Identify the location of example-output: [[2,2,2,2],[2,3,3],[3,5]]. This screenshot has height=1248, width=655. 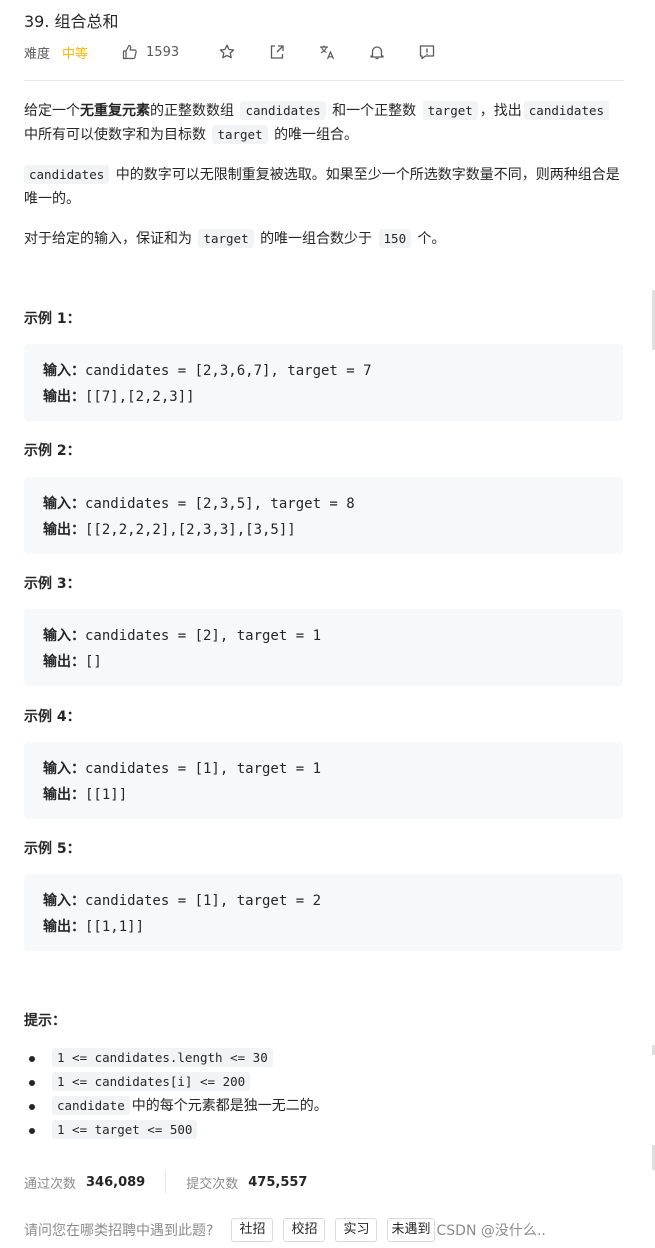
(190, 530).